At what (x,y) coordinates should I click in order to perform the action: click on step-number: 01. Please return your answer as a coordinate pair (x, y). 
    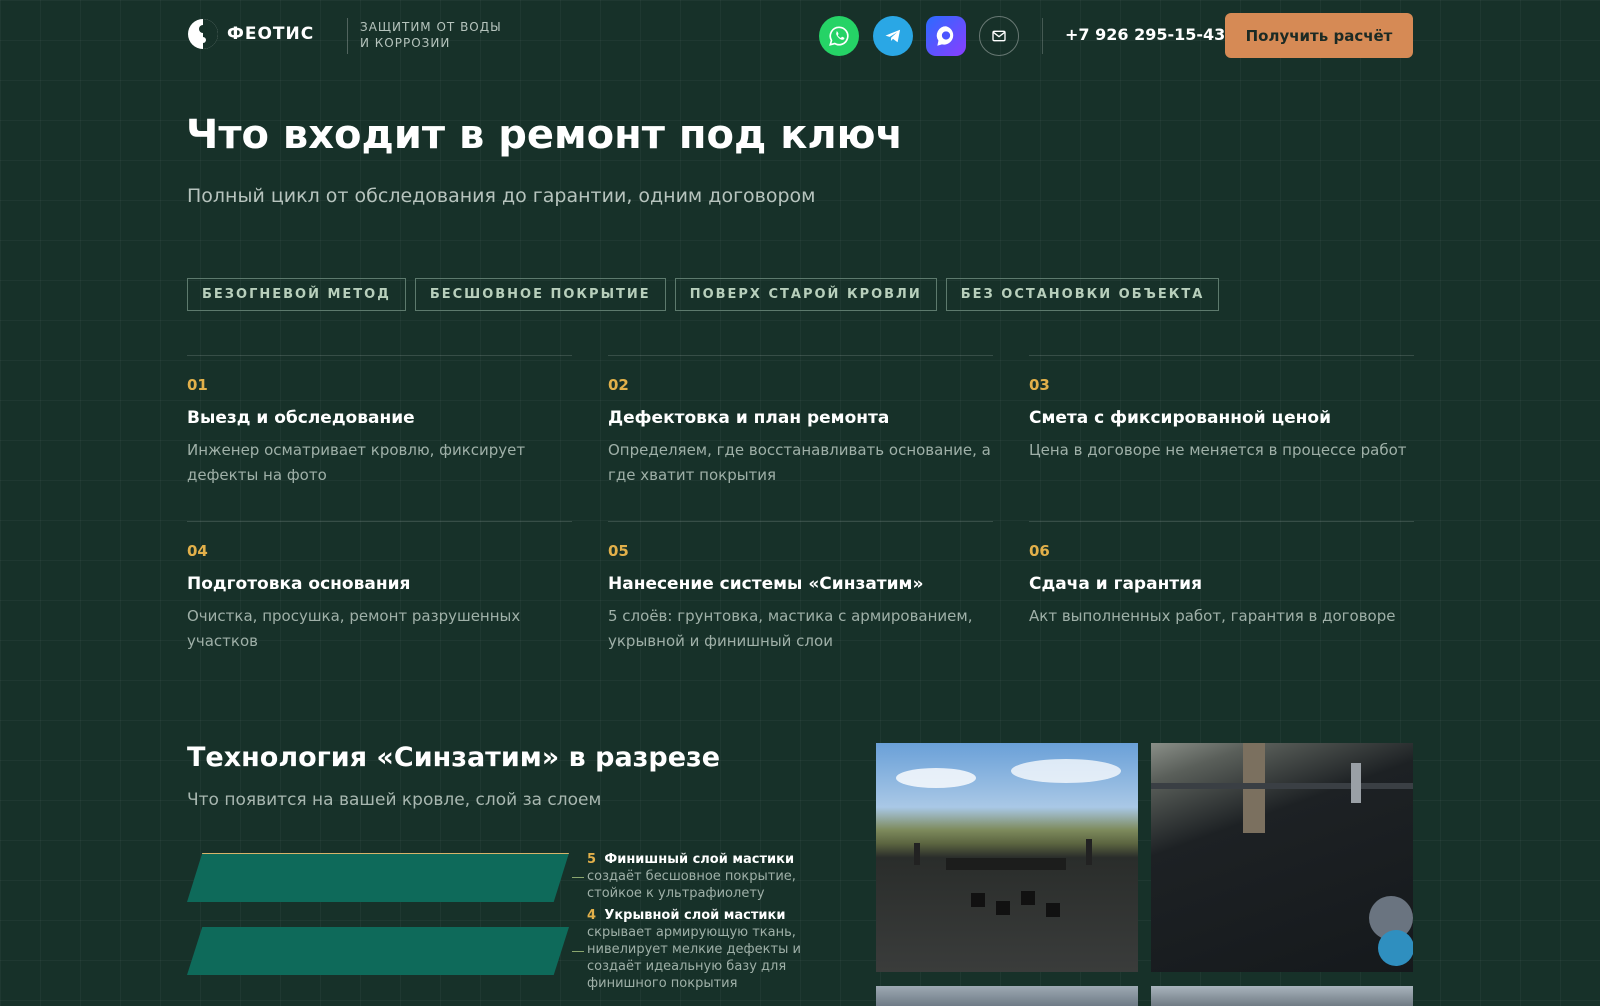
    Looking at the image, I should click on (197, 385).